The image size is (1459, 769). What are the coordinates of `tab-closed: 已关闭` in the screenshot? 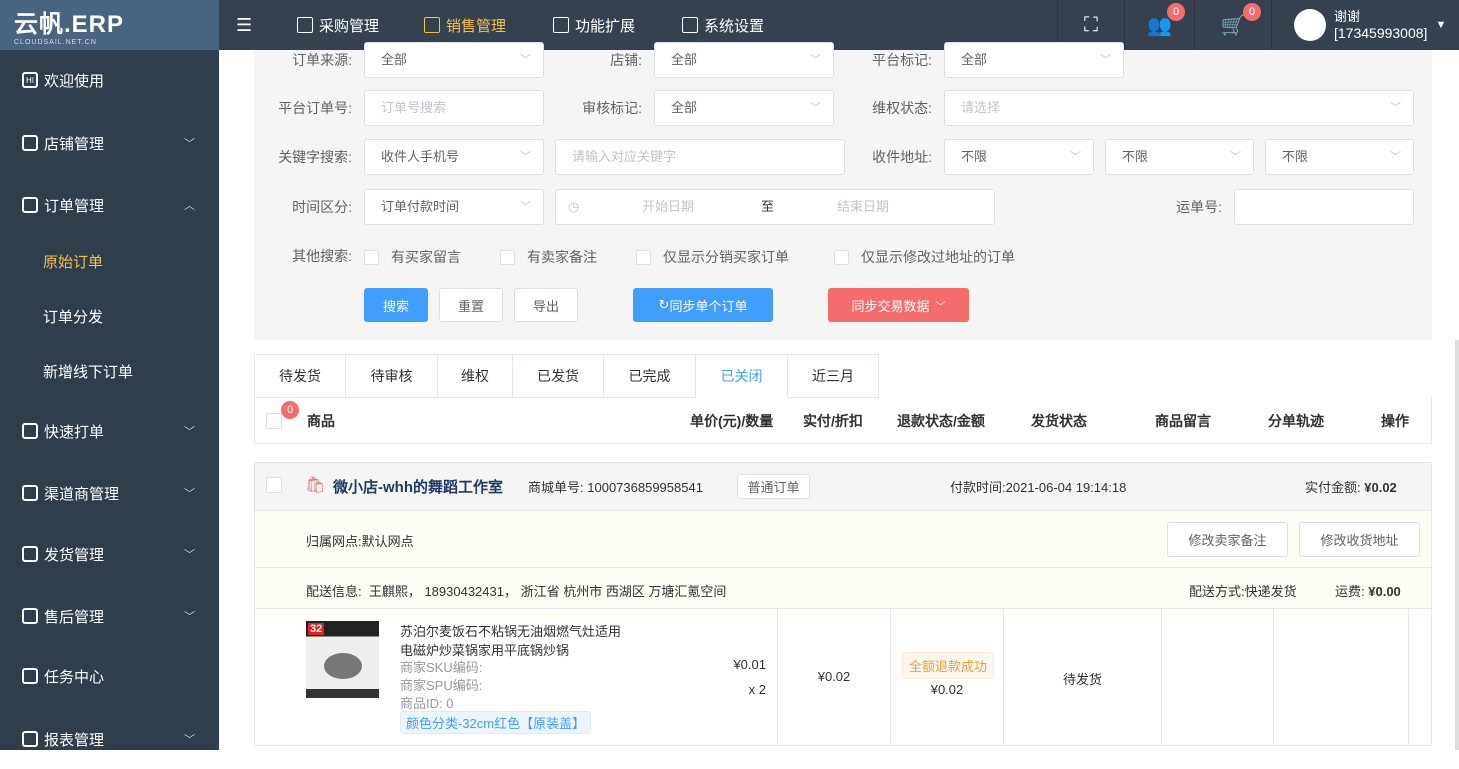 It's located at (742, 376).